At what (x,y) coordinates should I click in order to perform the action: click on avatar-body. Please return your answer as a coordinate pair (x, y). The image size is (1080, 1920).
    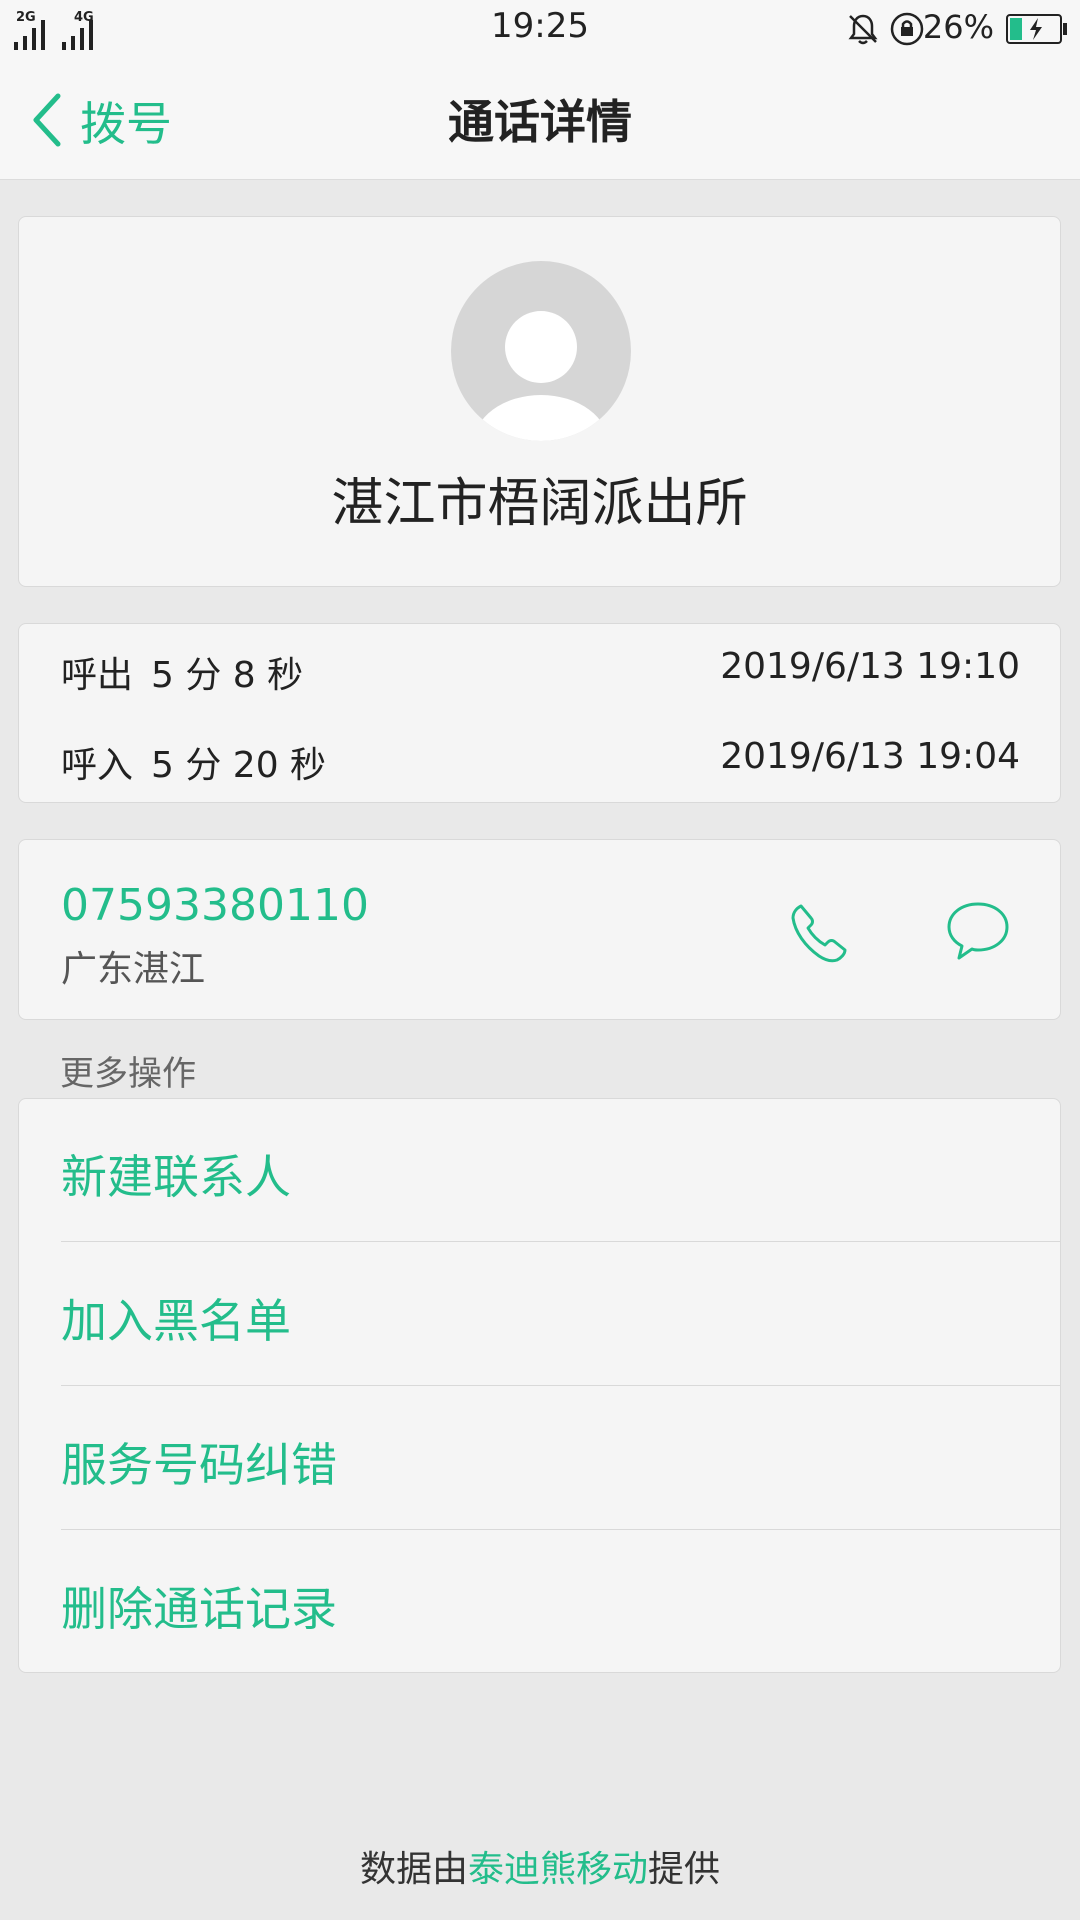
    Looking at the image, I should click on (541, 418).